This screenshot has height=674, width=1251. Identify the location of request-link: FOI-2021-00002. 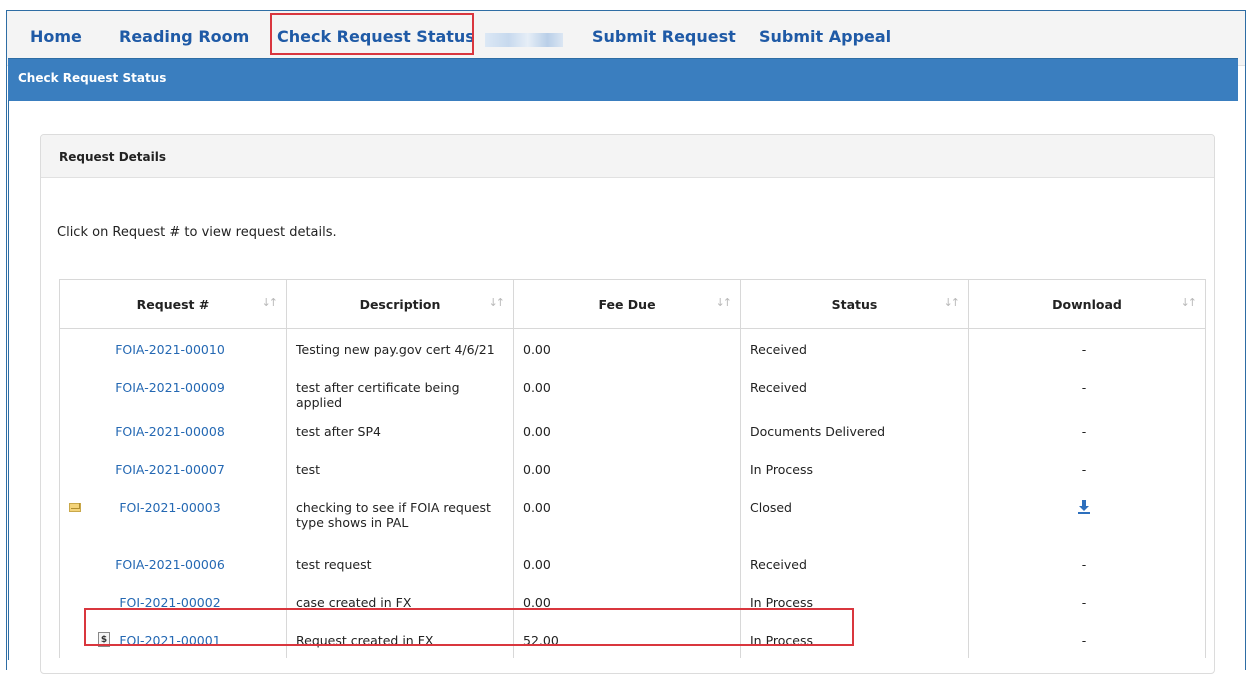
(169, 602).